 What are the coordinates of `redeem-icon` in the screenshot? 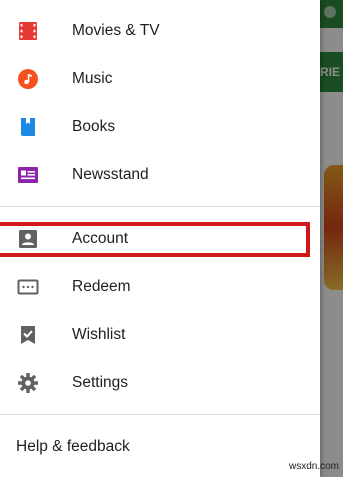 It's located at (28, 287).